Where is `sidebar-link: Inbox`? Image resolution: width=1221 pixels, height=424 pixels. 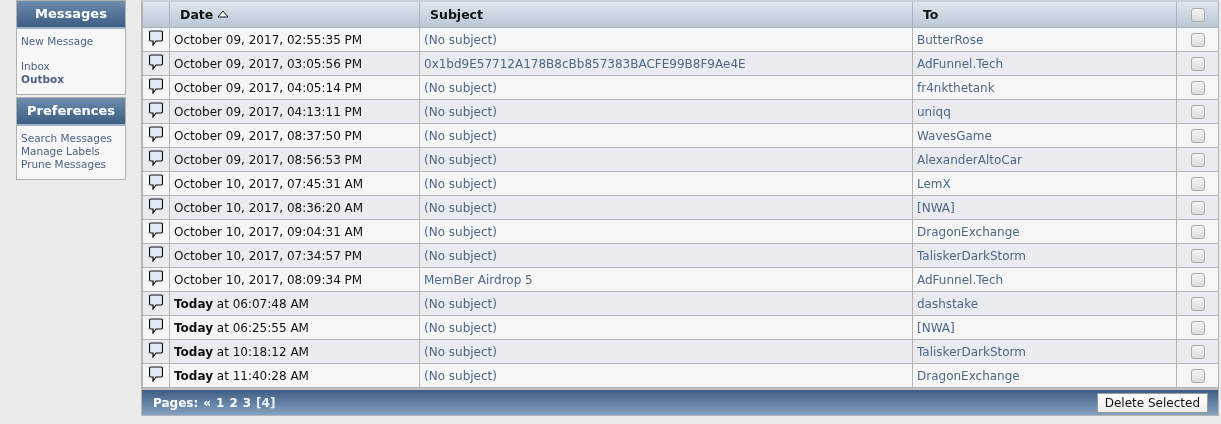
sidebar-link: Inbox is located at coordinates (71, 66).